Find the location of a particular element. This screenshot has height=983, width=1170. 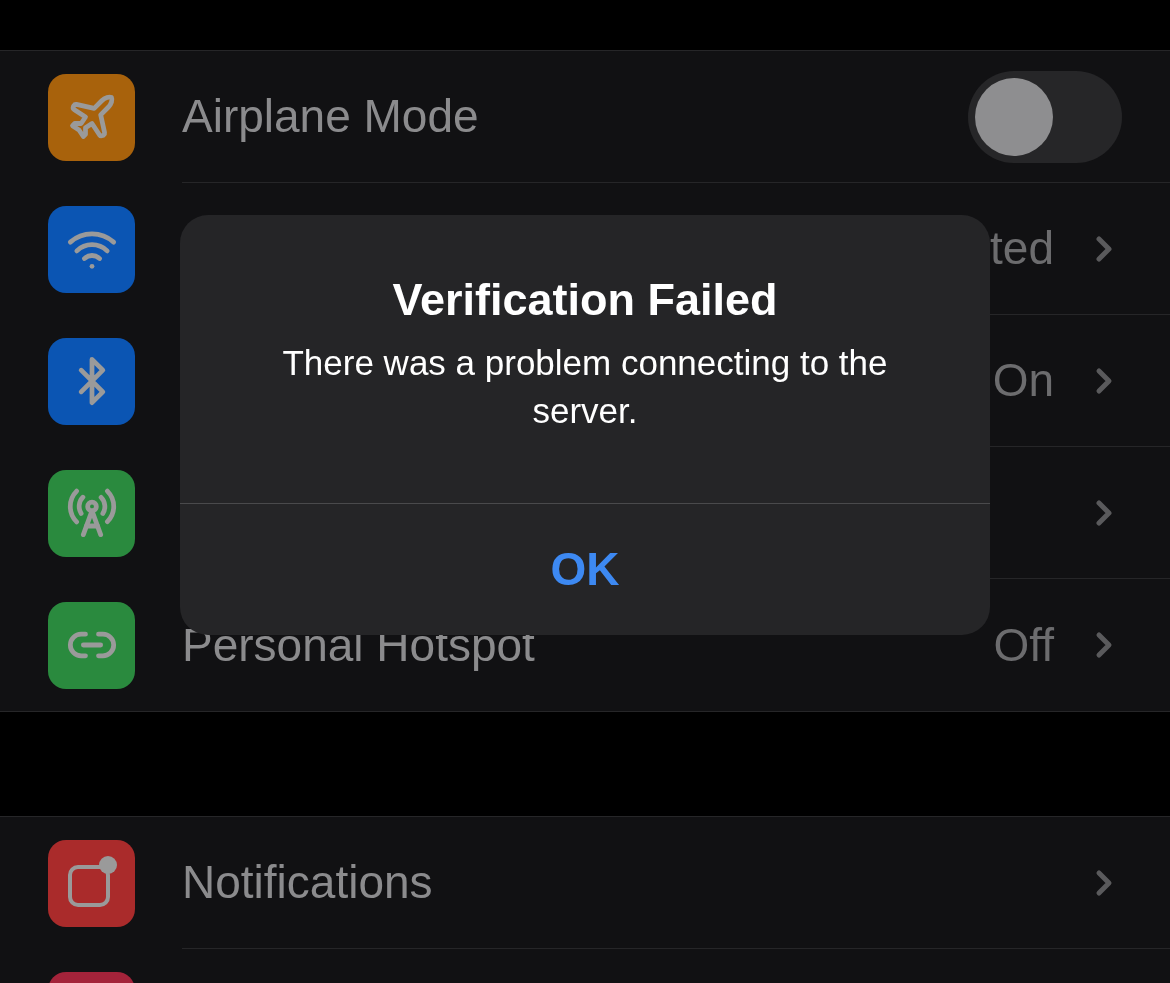

row-label: Airplane Mode is located at coordinates (330, 116).